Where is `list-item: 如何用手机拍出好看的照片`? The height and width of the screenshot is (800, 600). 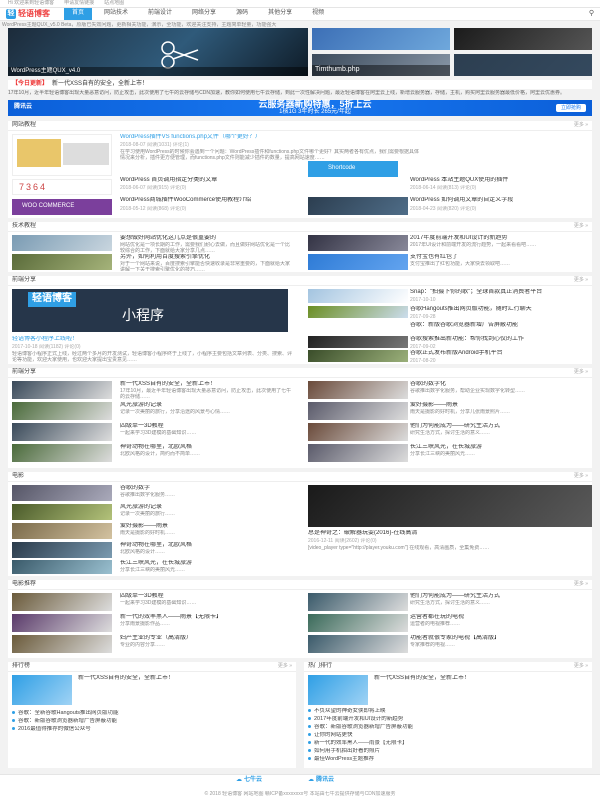 list-item: 如何用手机拍出好看的照片 is located at coordinates (447, 751).